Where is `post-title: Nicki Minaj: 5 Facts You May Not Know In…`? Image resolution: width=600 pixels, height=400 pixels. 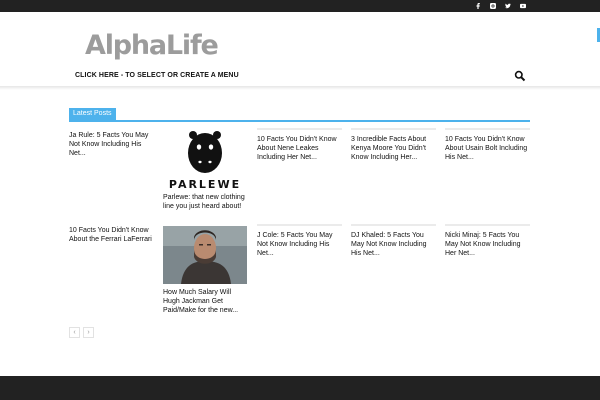 post-title: Nicki Minaj: 5 Facts You May Not Know In… is located at coordinates (487, 244).